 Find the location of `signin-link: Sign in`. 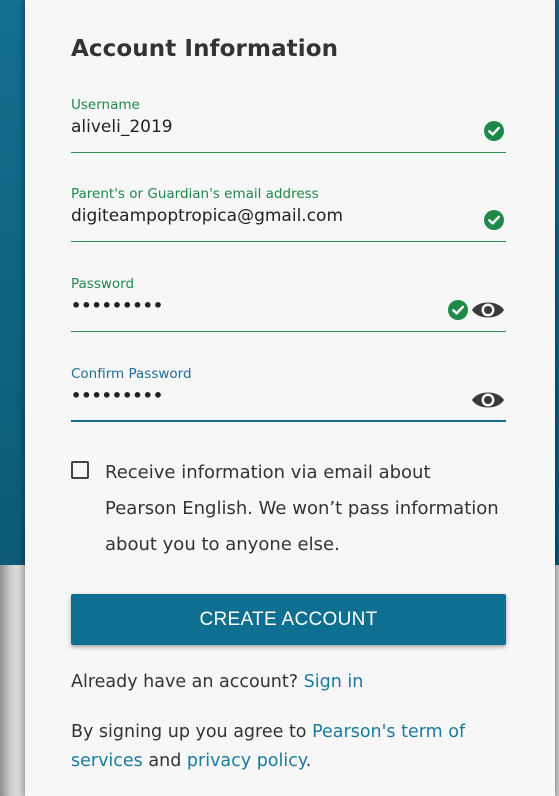

signin-link: Sign in is located at coordinates (334, 682).